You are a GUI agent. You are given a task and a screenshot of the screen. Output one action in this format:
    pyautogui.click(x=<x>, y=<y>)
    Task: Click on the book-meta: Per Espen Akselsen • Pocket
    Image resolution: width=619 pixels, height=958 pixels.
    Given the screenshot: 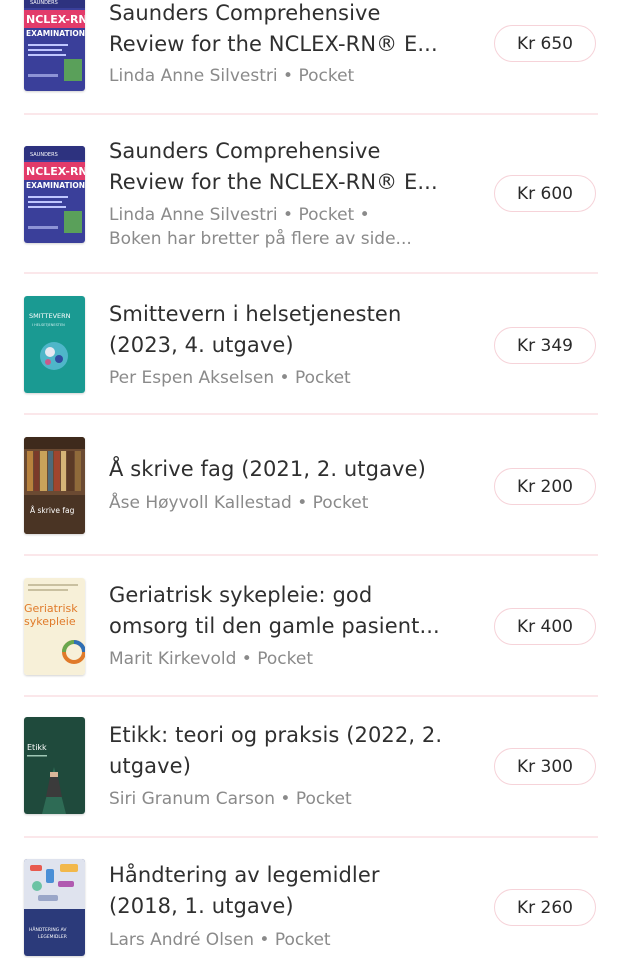 What is the action you would take?
    pyautogui.click(x=230, y=378)
    